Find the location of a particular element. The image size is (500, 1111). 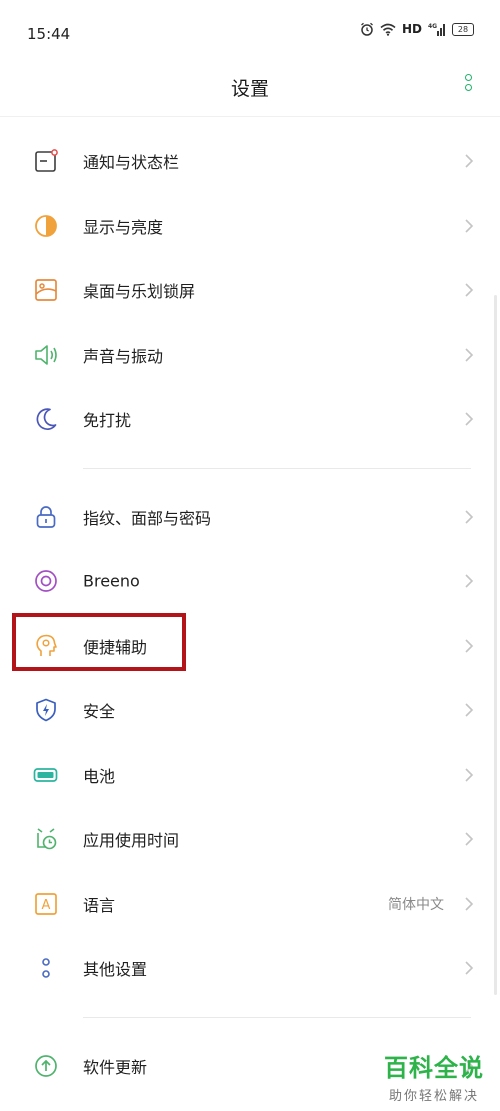

settings-item-label: 声音与振动 is located at coordinates (123, 356).